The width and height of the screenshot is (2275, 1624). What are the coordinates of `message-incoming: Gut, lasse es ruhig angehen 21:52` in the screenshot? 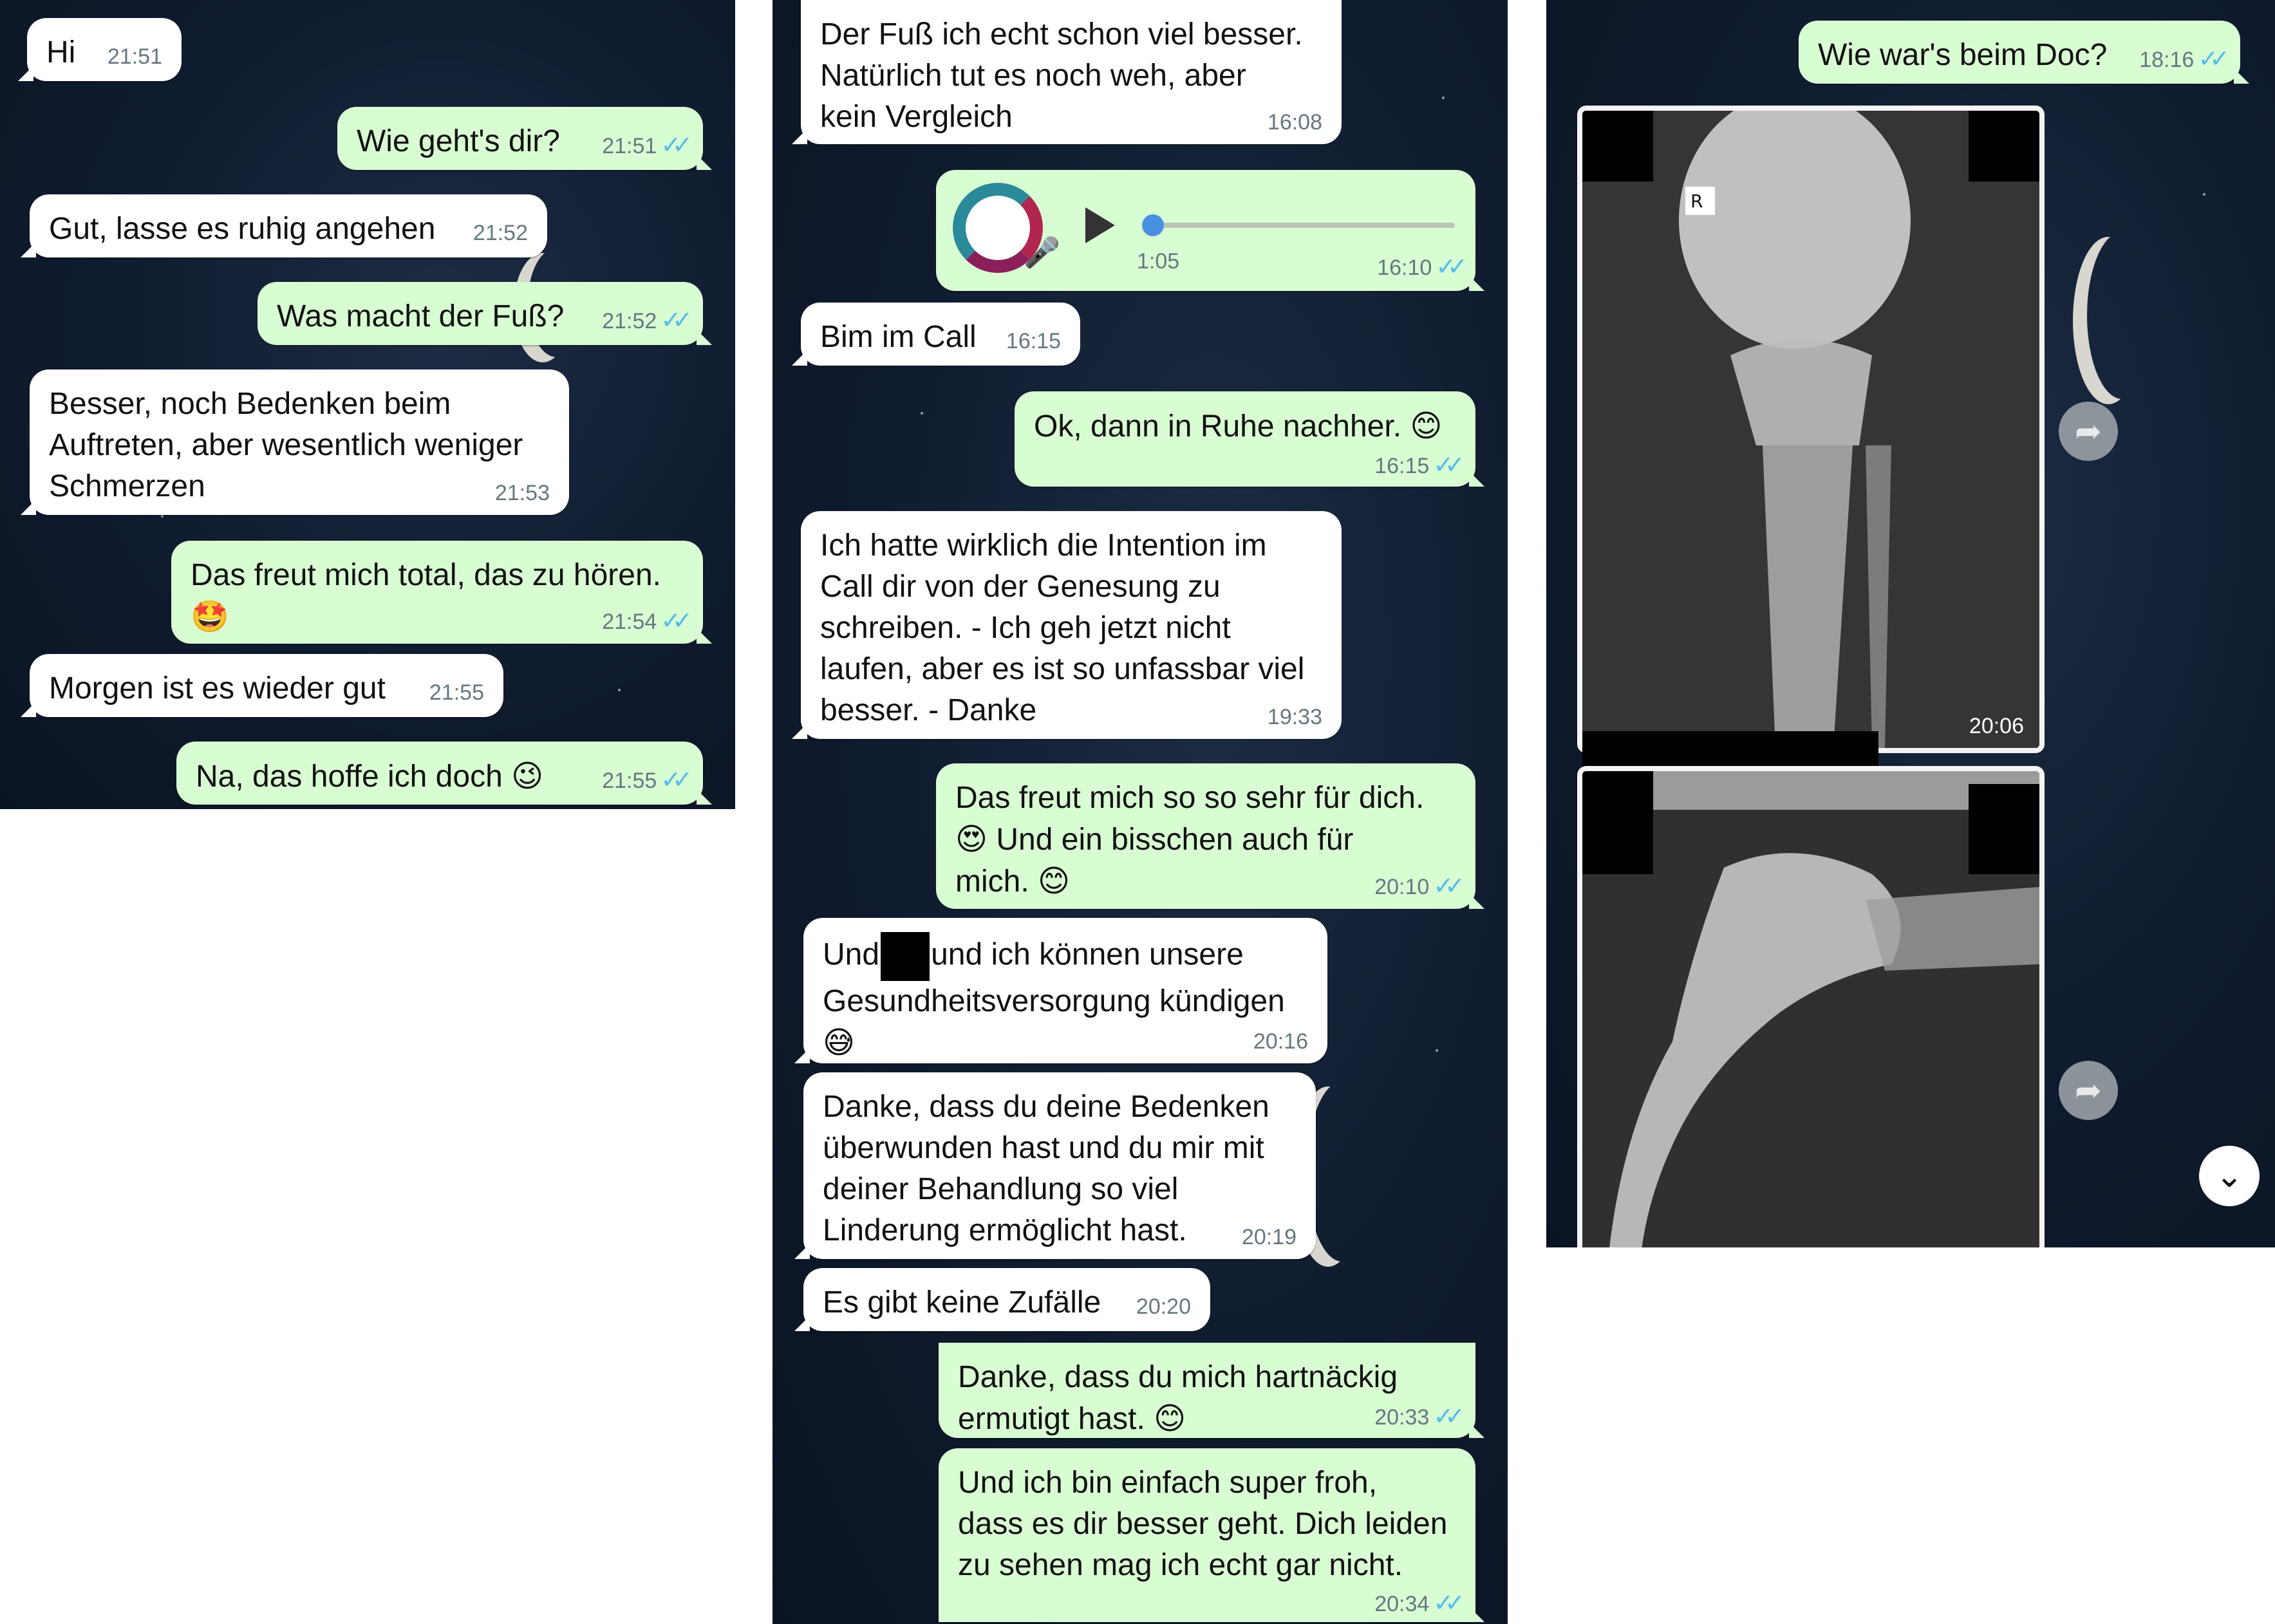 It's located at (284, 225).